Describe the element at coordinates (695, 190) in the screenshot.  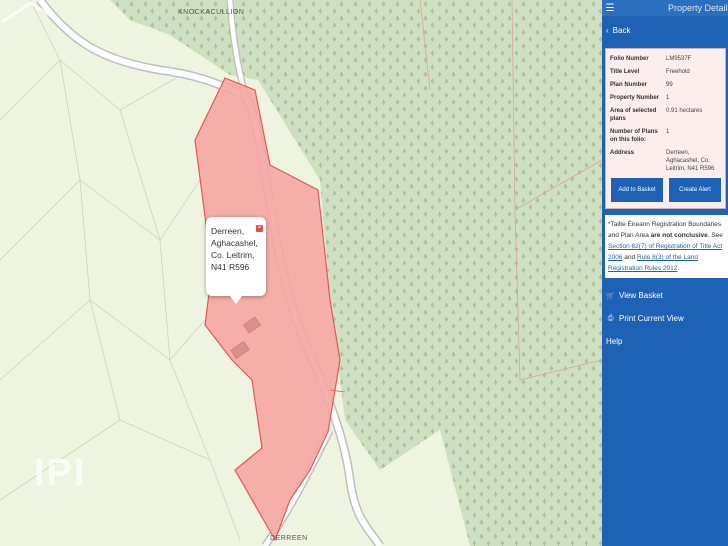
I see `create-alert-button: Create Alert` at that location.